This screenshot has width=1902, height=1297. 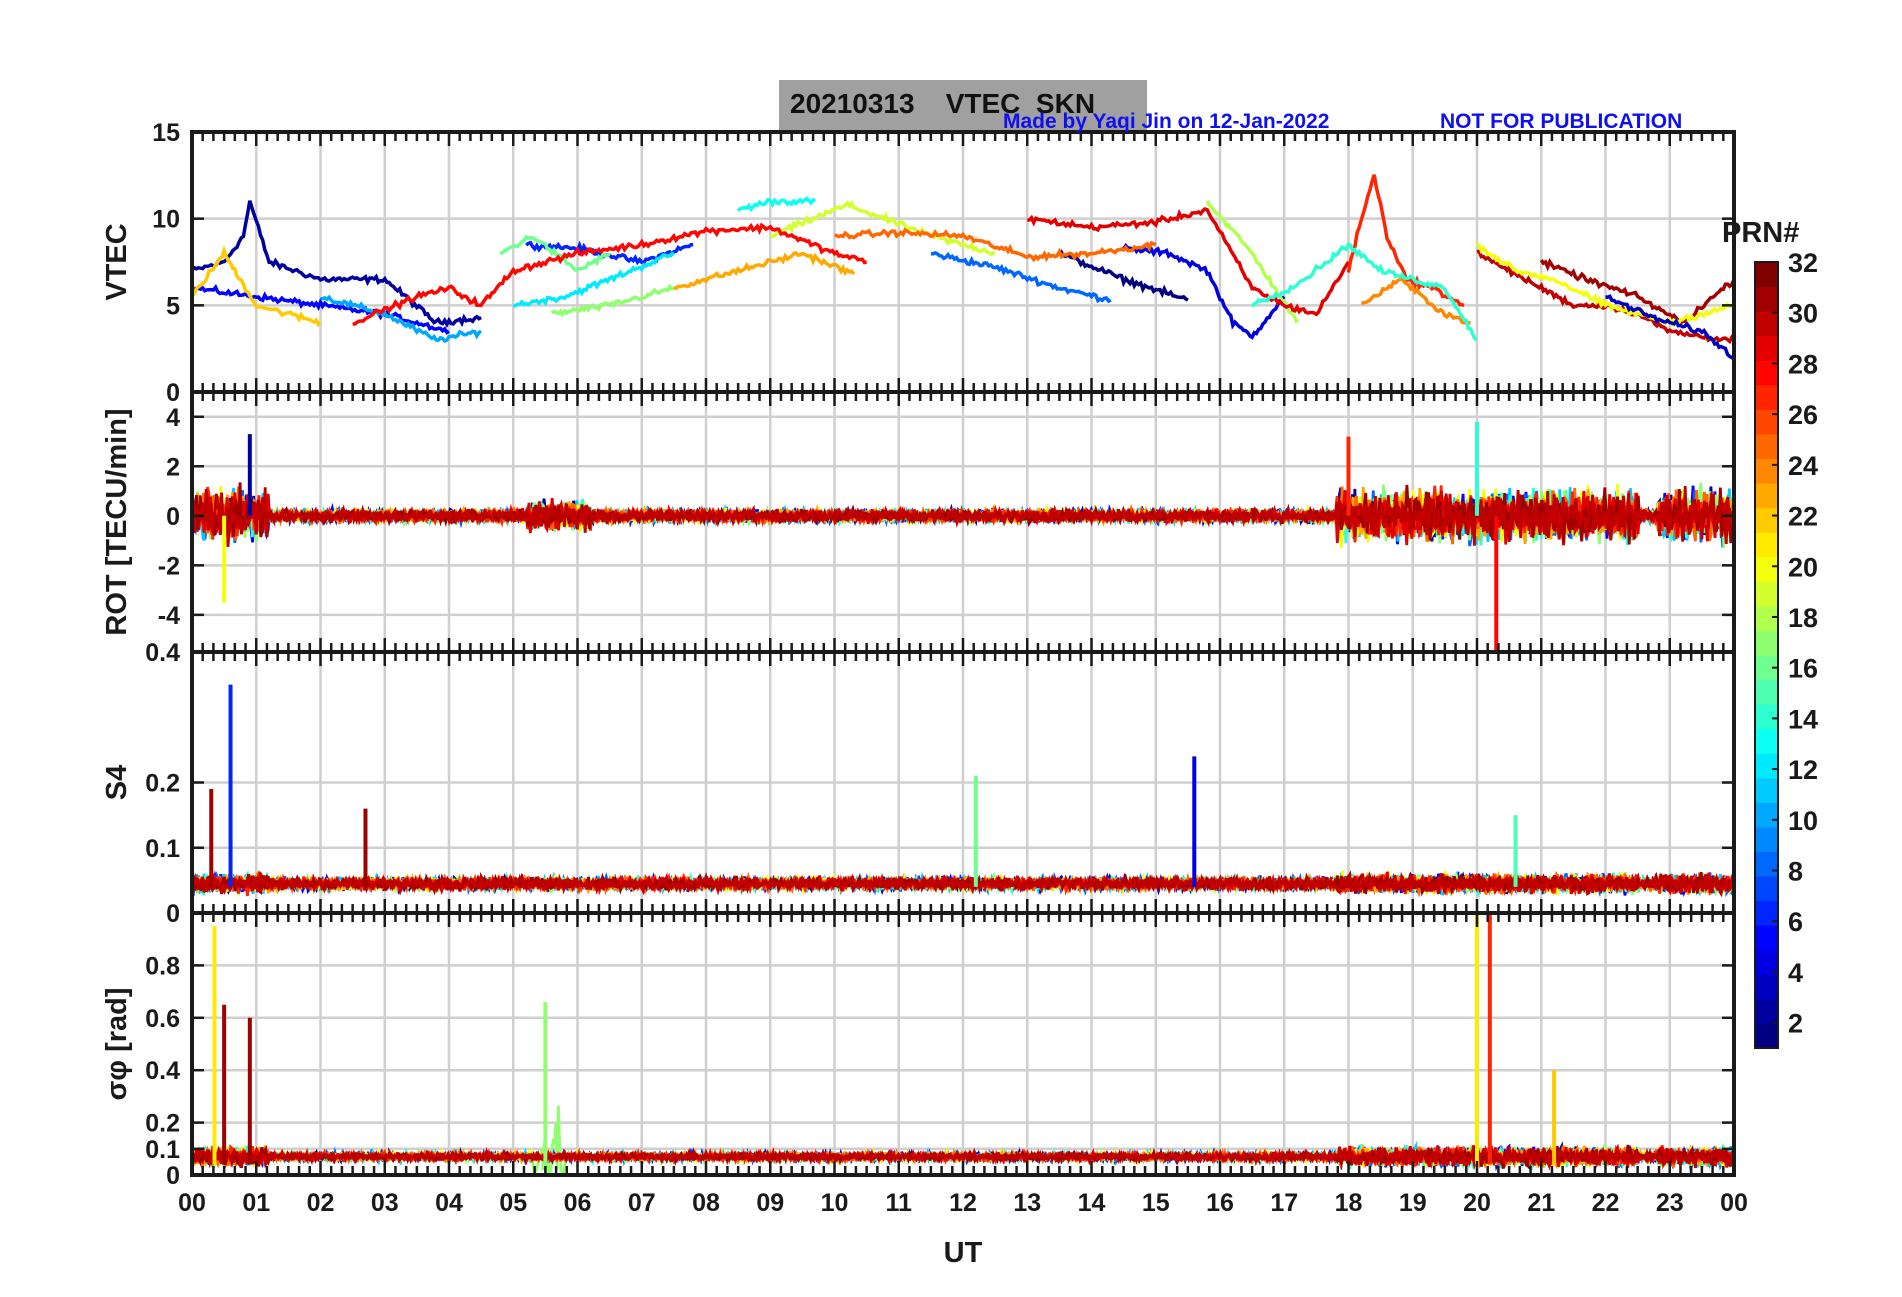 What do you see at coordinates (1027, 1203) in the screenshot?
I see `x-tick-label: 13` at bounding box center [1027, 1203].